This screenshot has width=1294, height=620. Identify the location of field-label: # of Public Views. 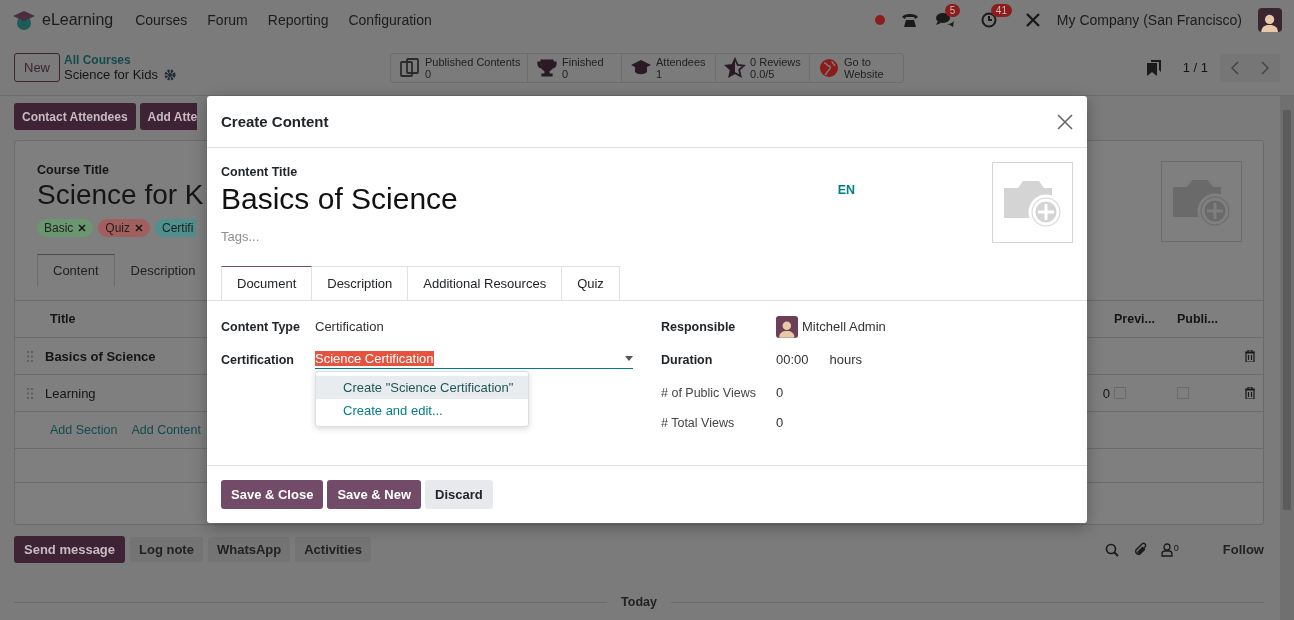
(709, 392).